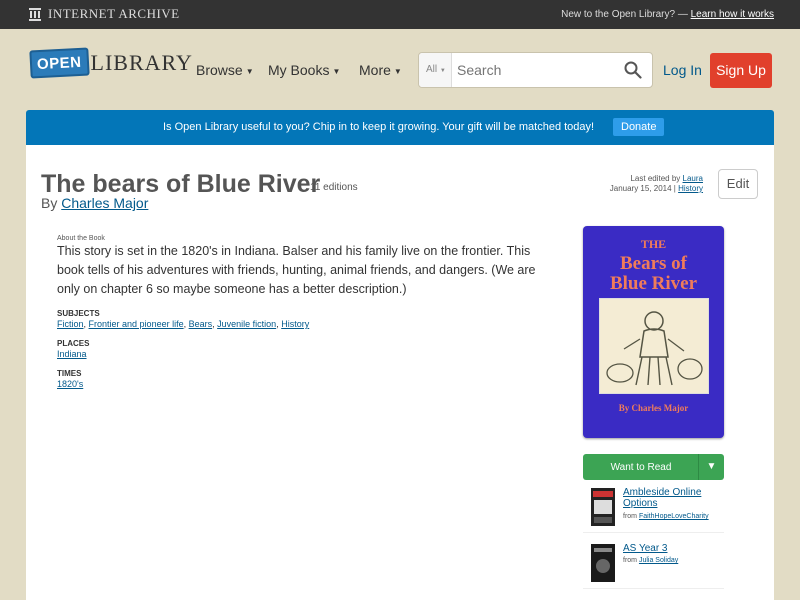  What do you see at coordinates (136, 324) in the screenshot?
I see `subject-link: Frontier and pioneer life` at bounding box center [136, 324].